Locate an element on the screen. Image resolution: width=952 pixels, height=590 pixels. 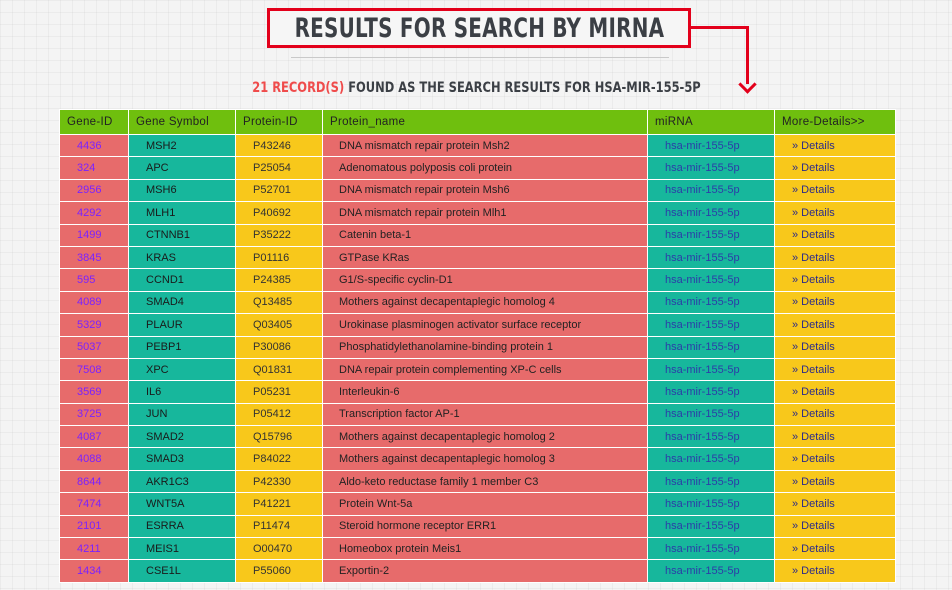
page-title: RESULTS FOR SEARCH BY MIRNA is located at coordinates (479, 28).